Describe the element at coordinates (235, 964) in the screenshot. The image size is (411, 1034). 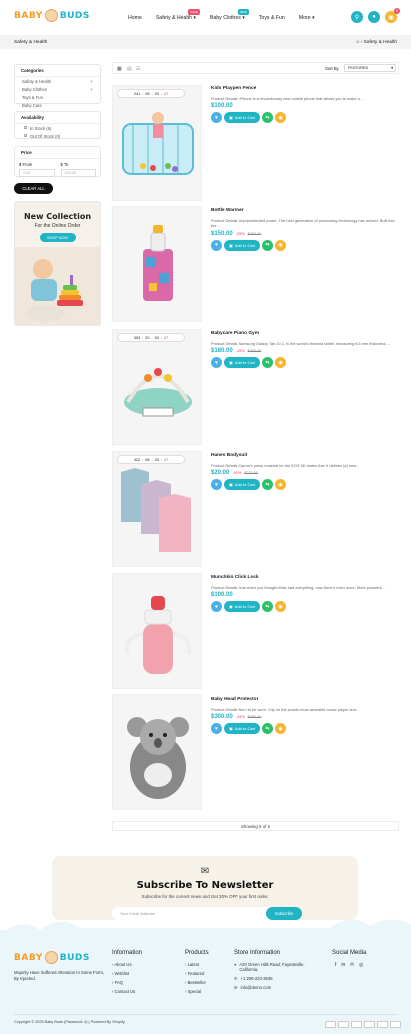
I see `location-icon: ⌖` at that location.